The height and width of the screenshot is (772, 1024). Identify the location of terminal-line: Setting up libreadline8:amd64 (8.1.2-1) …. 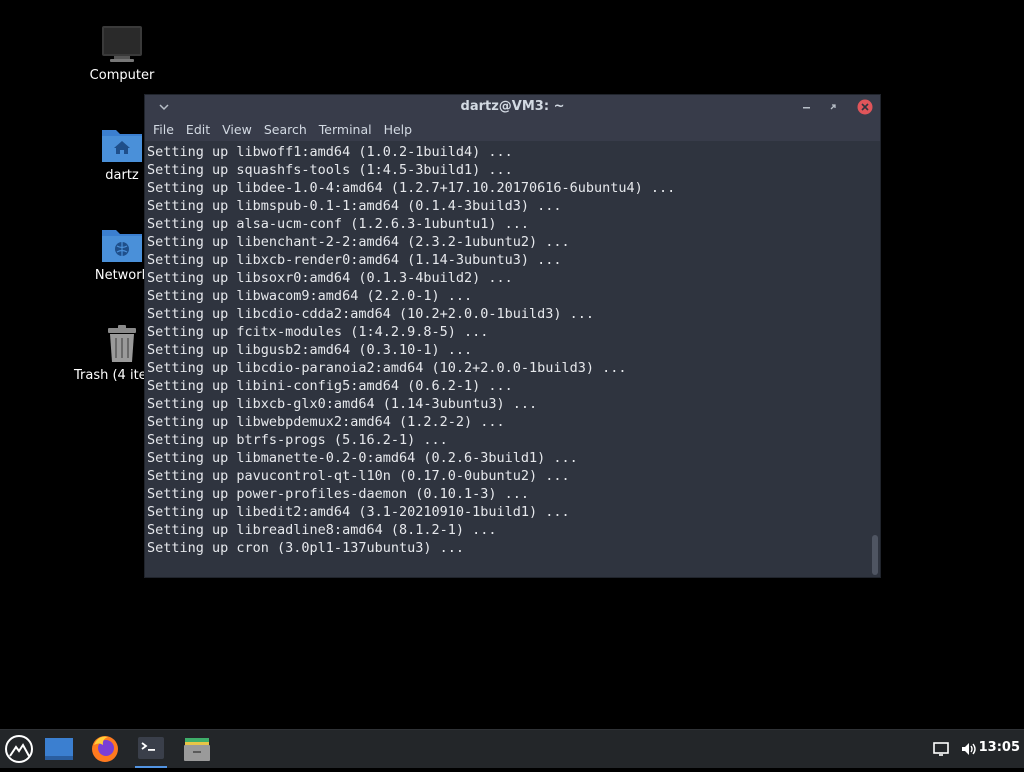
(322, 530).